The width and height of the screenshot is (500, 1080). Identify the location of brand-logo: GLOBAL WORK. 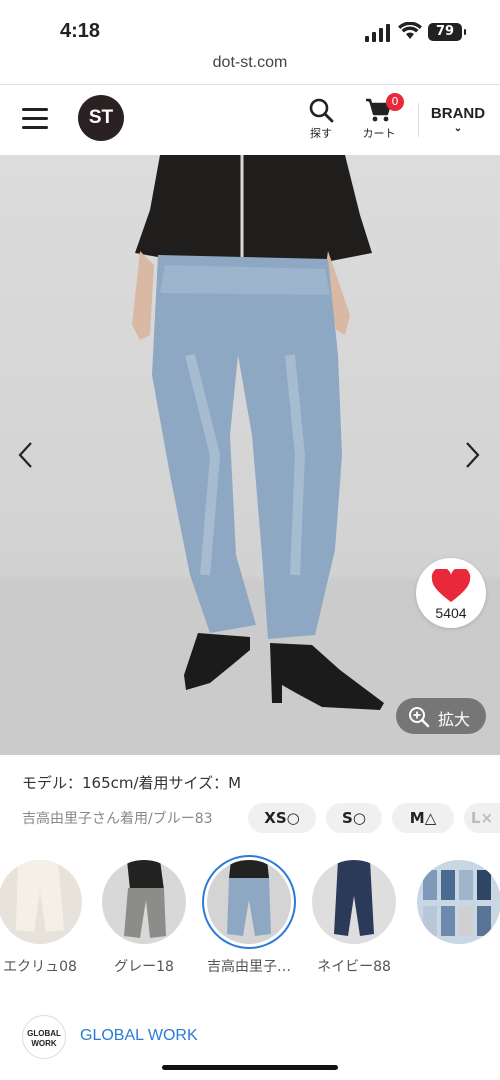
(44, 1037).